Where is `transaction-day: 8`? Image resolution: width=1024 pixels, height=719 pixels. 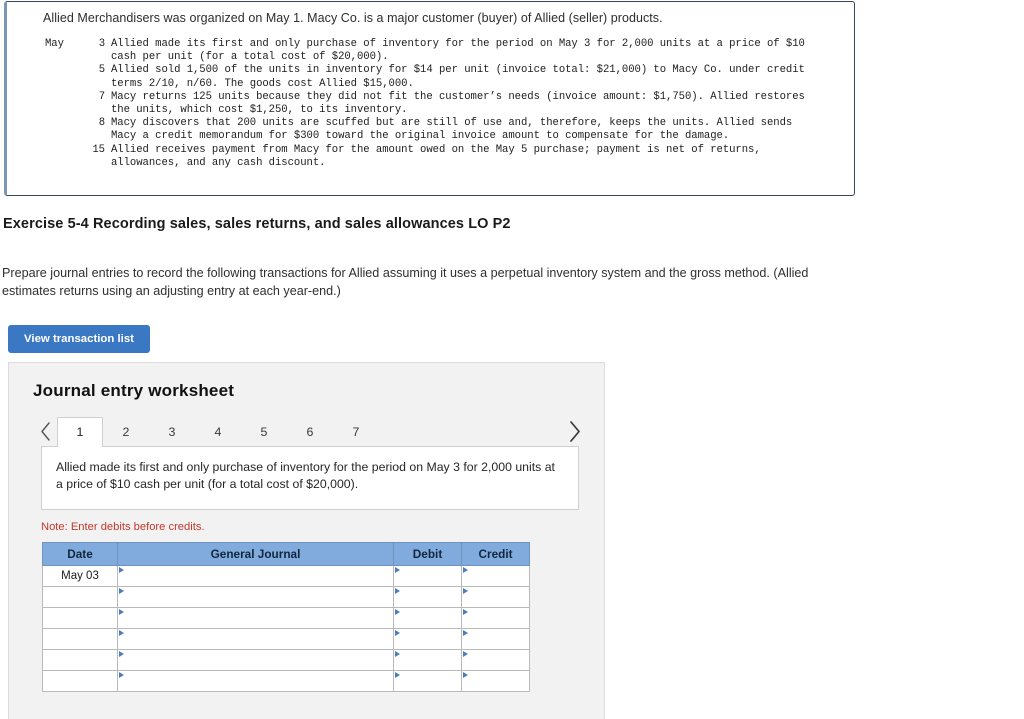
transaction-day: 8 is located at coordinates (101, 123).